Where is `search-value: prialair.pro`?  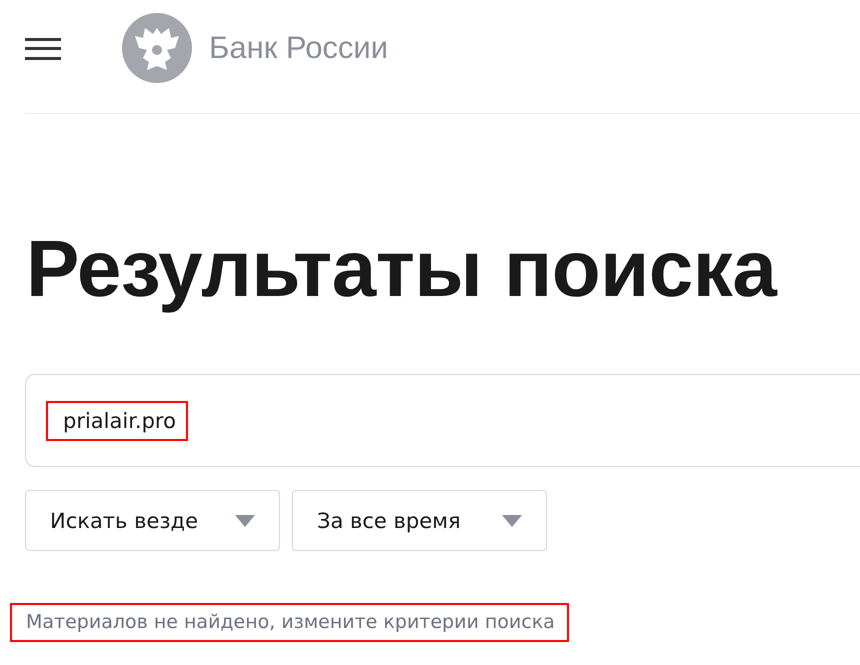
search-value: prialair.pro is located at coordinates (117, 420).